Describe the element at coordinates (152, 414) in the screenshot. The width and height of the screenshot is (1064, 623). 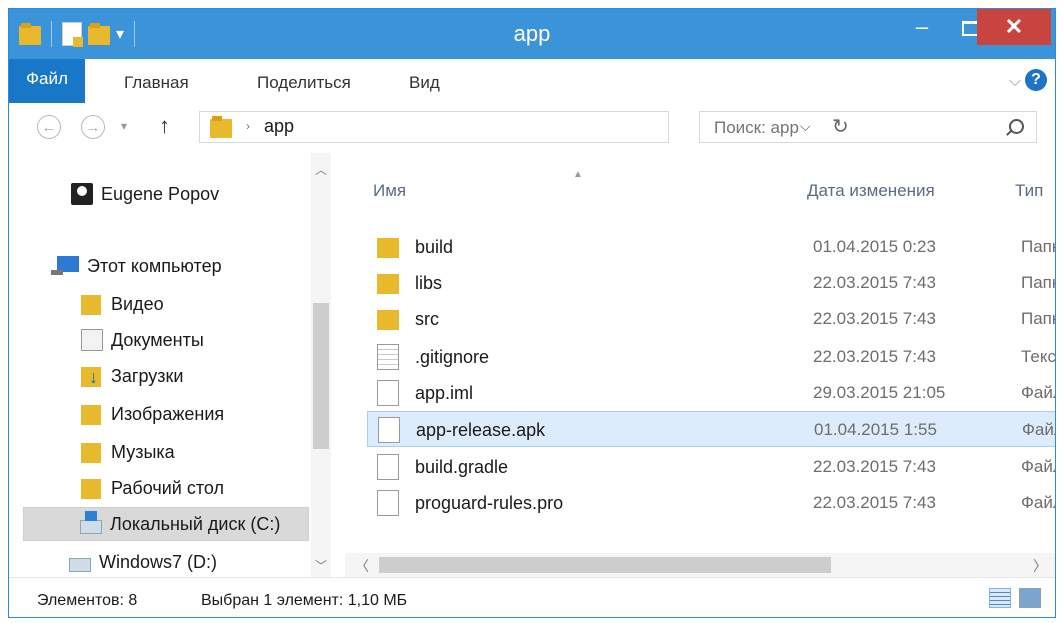
I see `nav-item-pictures: Изображения` at that location.